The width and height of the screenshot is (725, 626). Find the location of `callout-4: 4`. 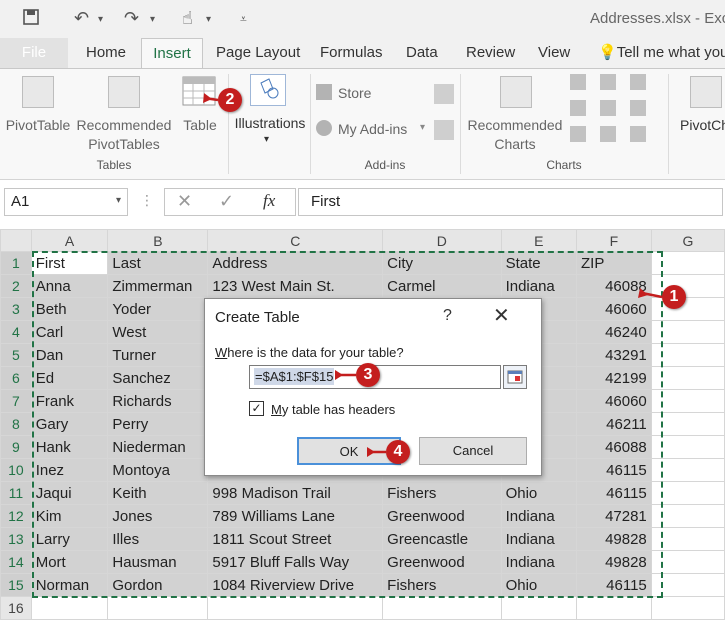

callout-4: 4 is located at coordinates (398, 452).